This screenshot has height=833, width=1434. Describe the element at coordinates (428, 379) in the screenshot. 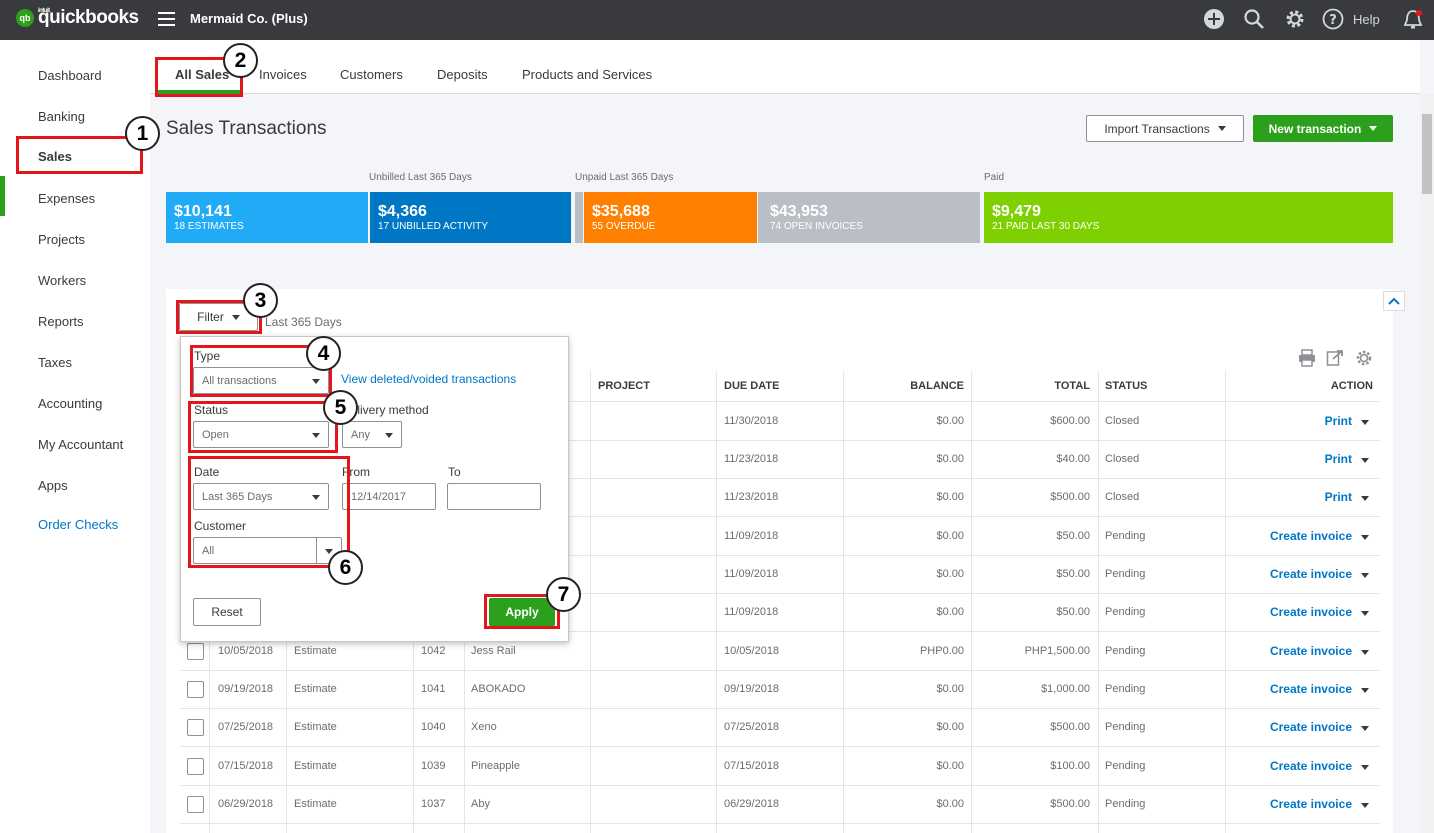

I see `view-deleted-link: View deleted/voided transactions` at that location.